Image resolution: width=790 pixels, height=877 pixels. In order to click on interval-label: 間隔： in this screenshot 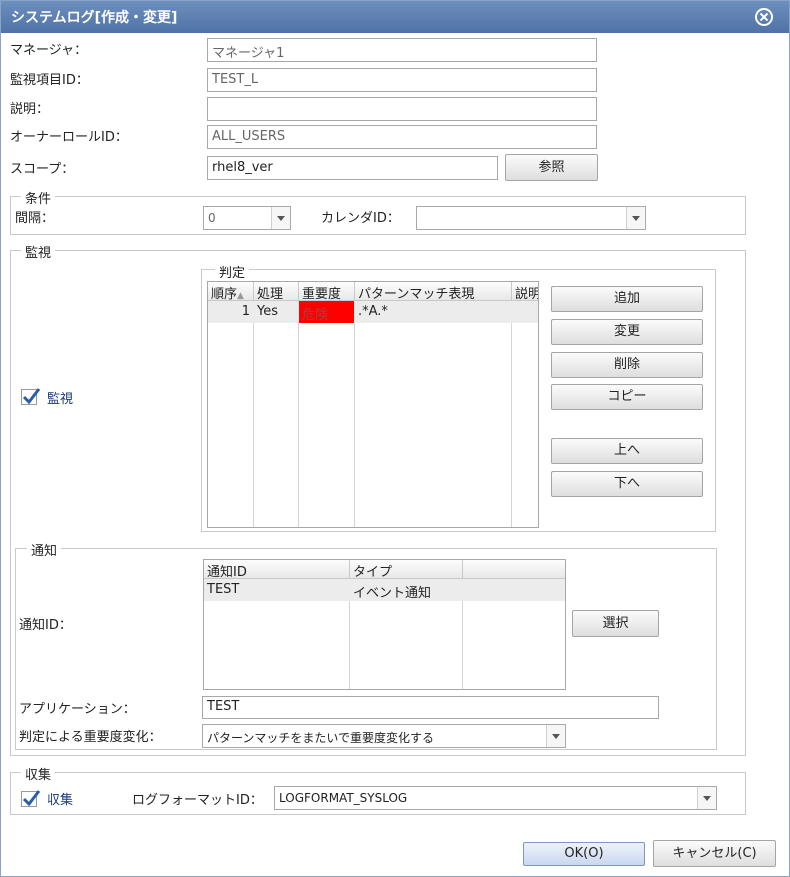, I will do `click(35, 218)`.